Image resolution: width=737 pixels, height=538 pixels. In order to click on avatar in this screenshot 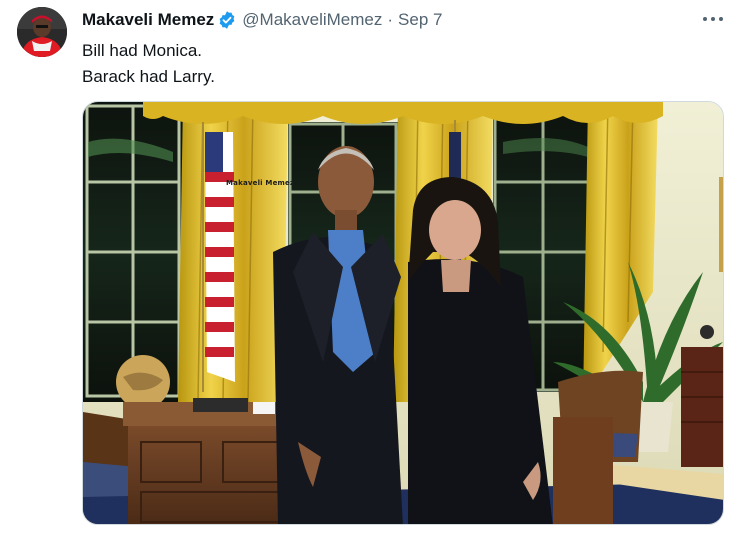, I will do `click(42, 32)`.